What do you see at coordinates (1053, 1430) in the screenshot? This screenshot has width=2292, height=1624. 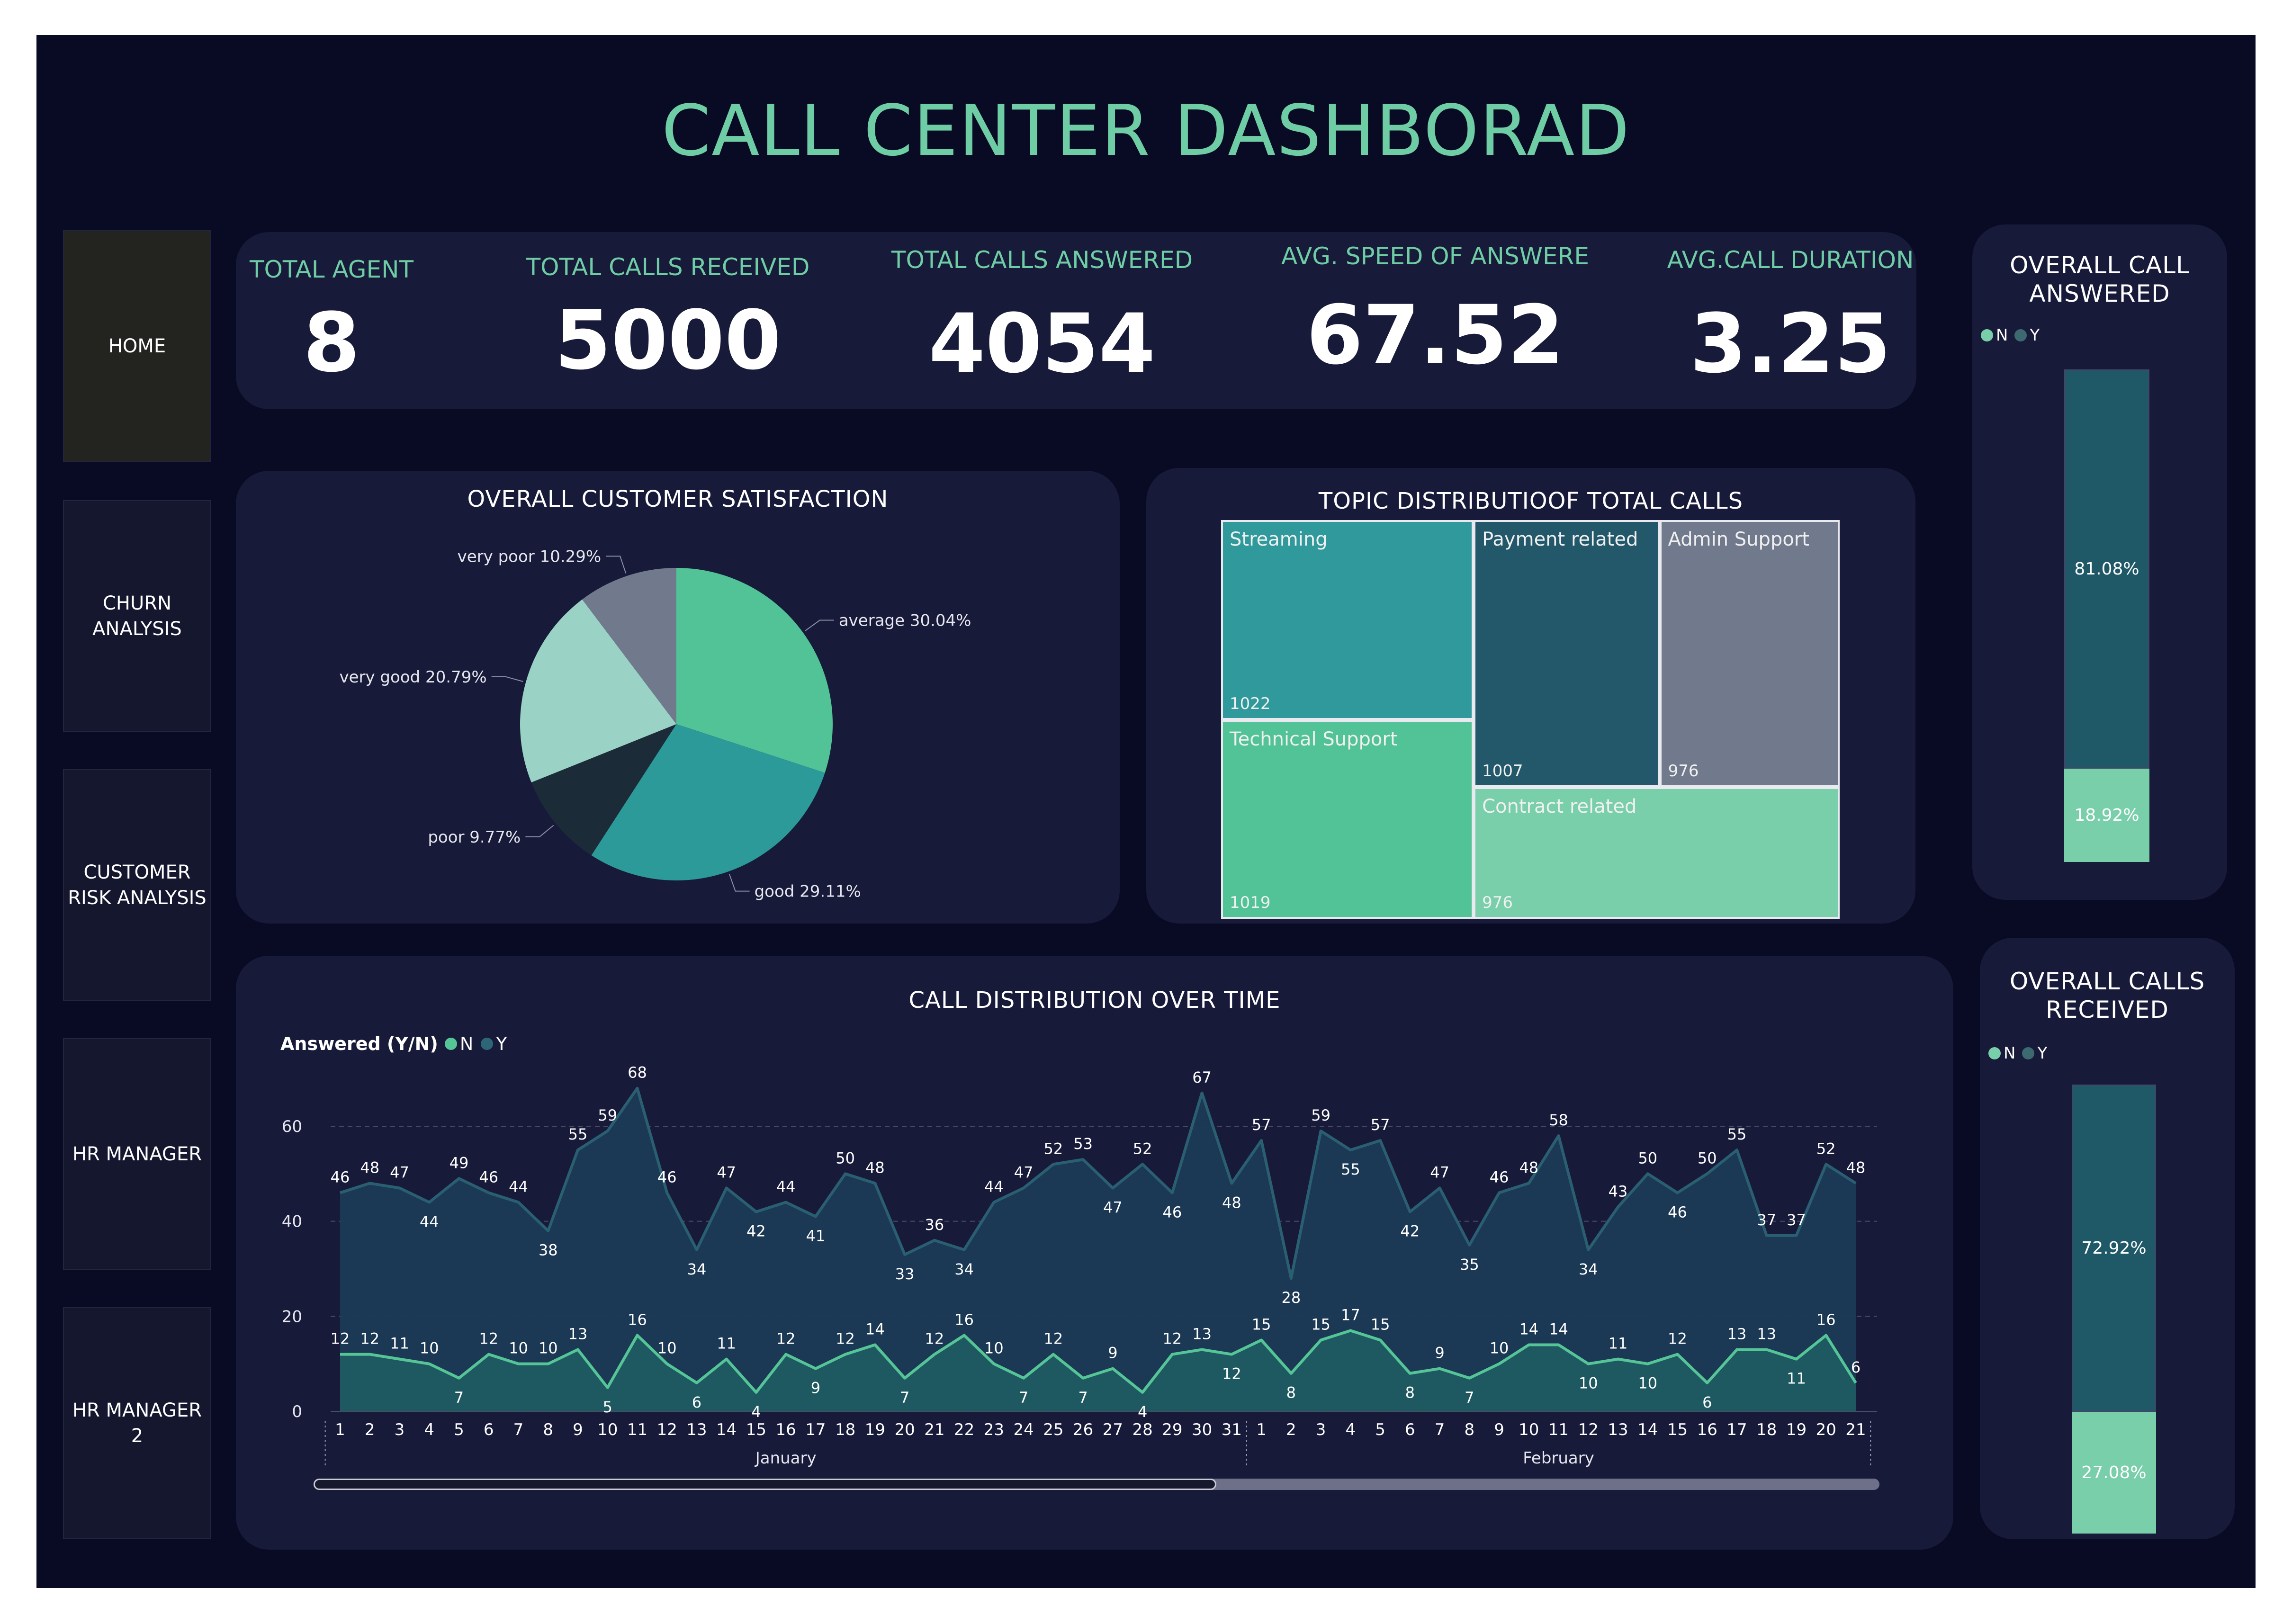 I see `x-tick-label: 25` at bounding box center [1053, 1430].